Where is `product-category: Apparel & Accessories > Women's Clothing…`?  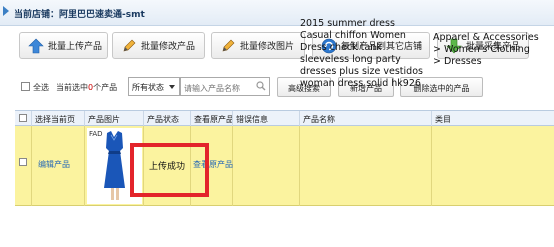 product-category: Apparel & Accessories > Women's Clothing… is located at coordinates (486, 49).